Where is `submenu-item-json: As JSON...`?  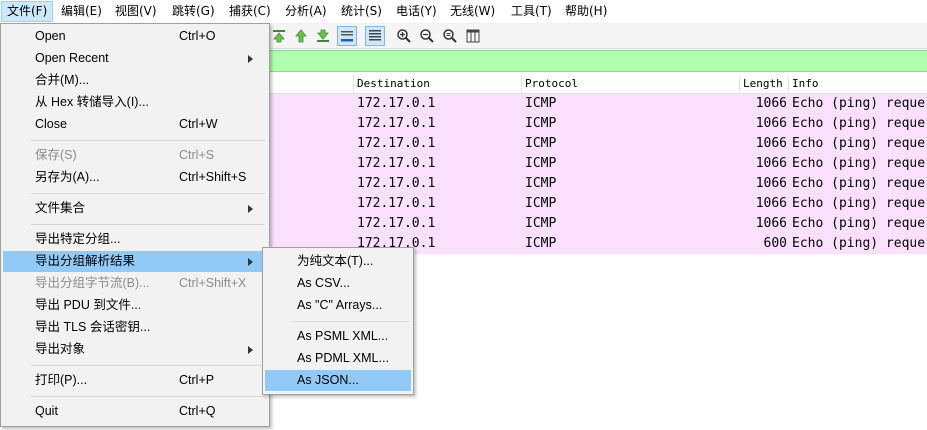
submenu-item-json: As JSON... is located at coordinates (338, 380).